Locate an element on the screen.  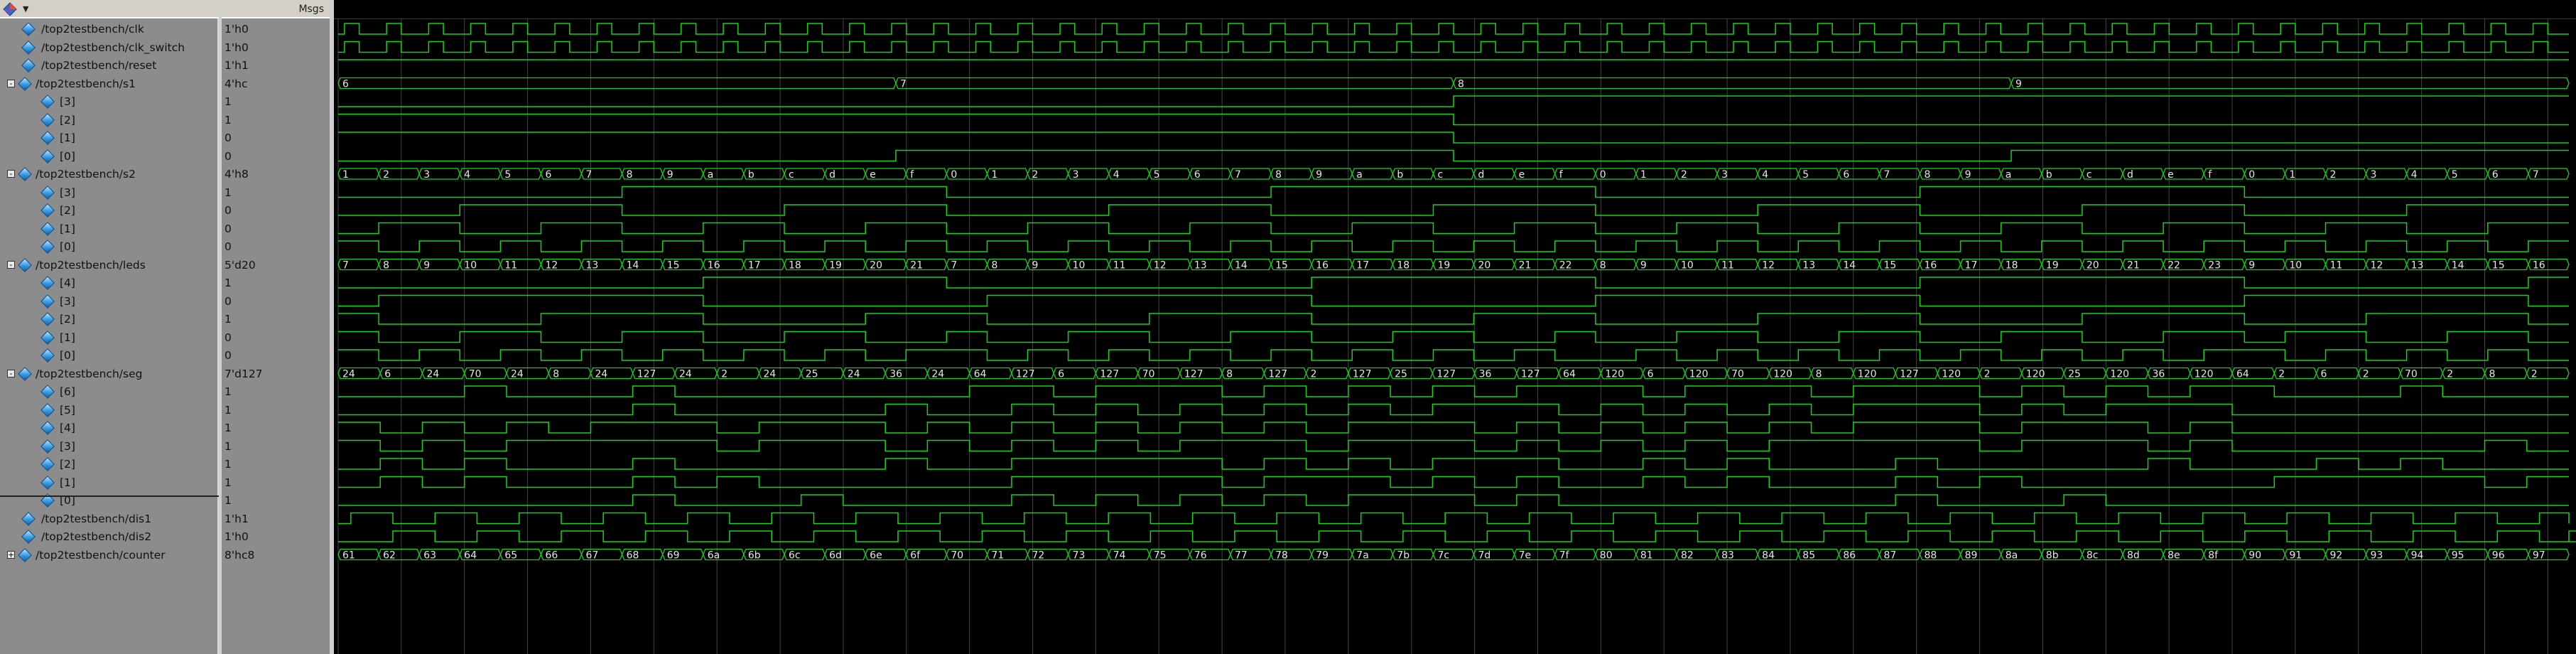
bus-value-label: 1 is located at coordinates (1643, 175).